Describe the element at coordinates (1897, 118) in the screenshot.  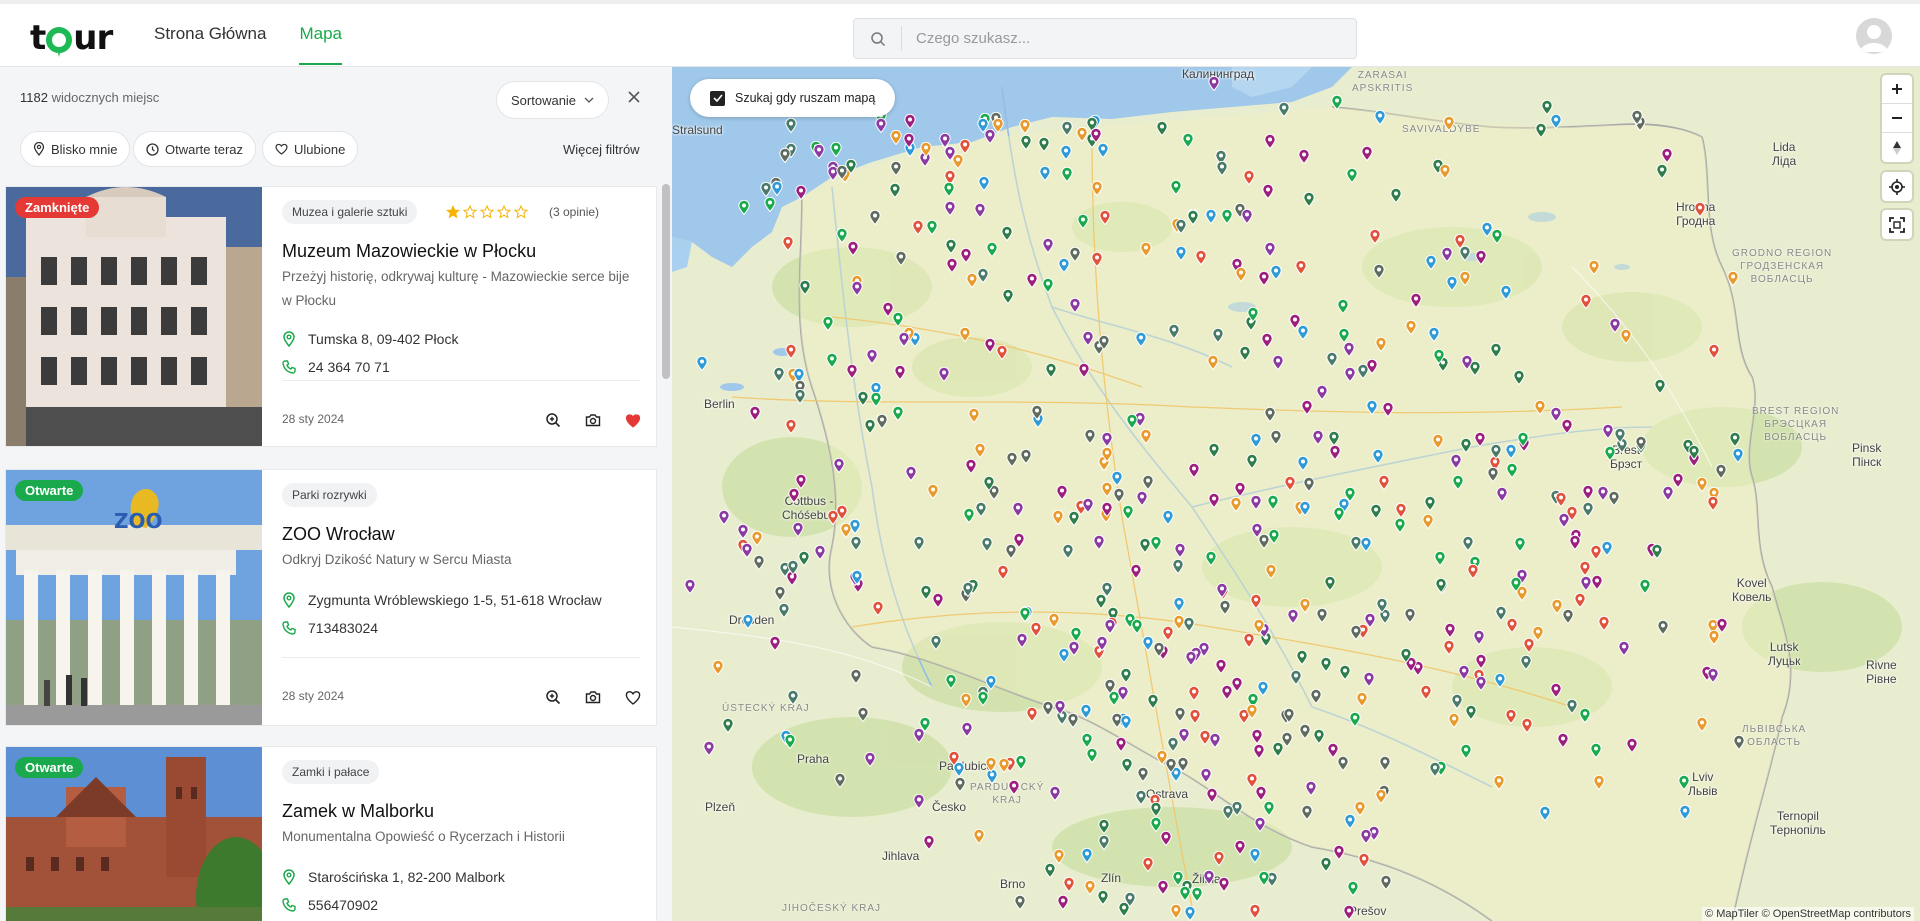
I see `zoom-out-button` at that location.